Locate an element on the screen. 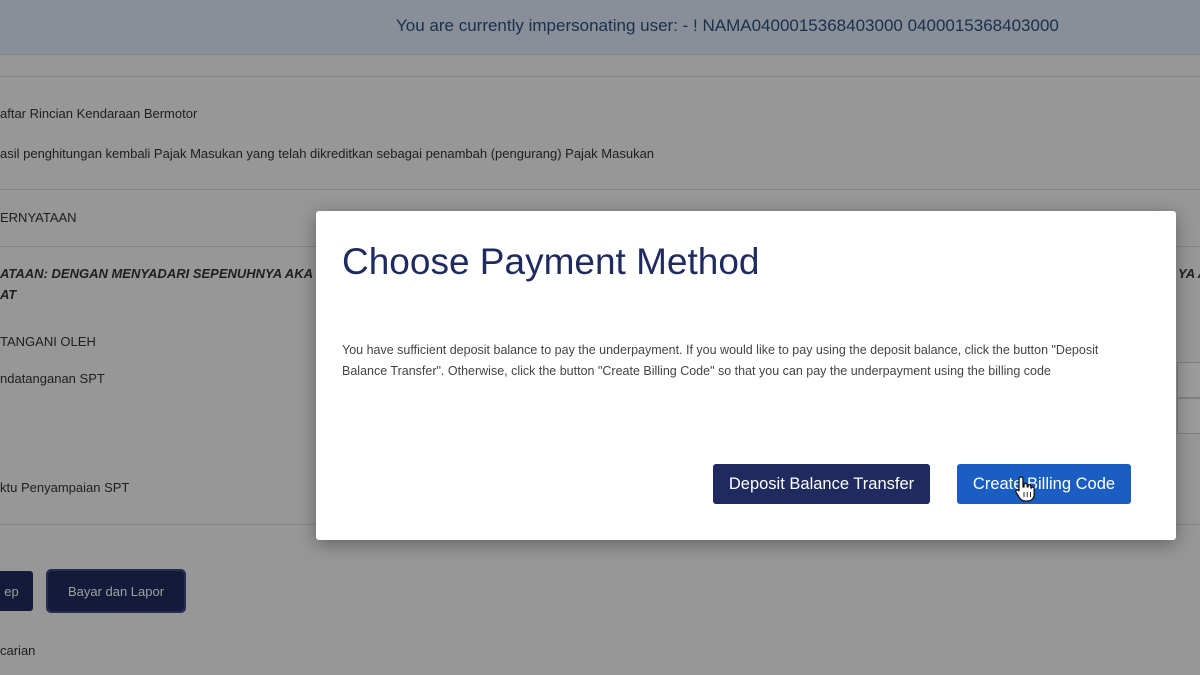  deposit-balance-transfer-button: Deposit Balance Transfer is located at coordinates (821, 484).